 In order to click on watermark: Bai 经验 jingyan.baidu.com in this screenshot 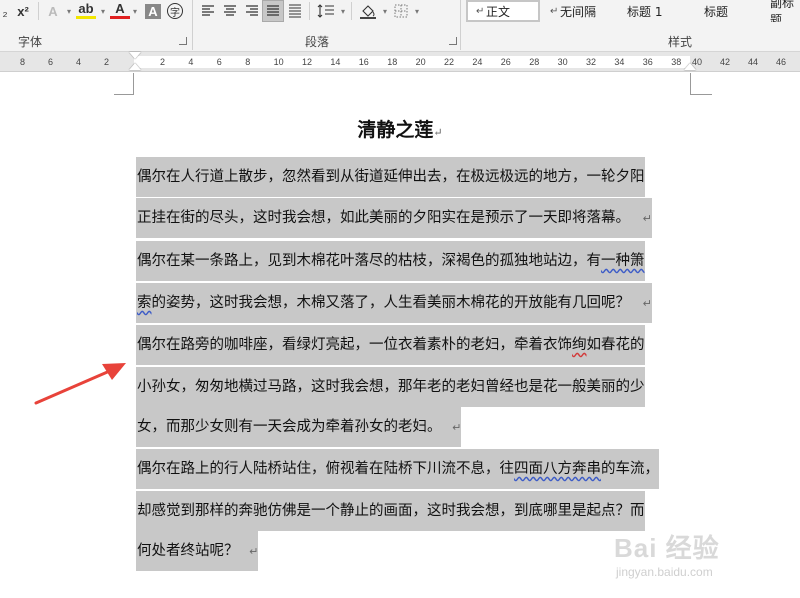, I will do `click(667, 553)`.